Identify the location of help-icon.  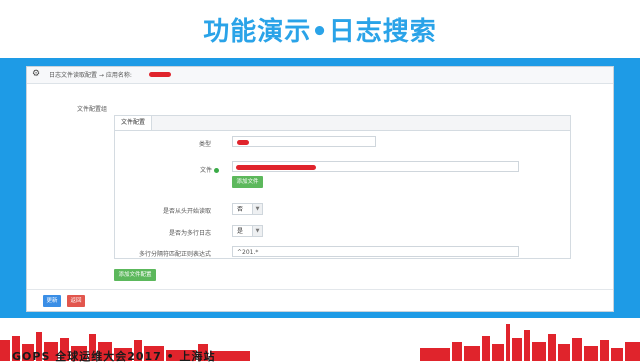
(216, 170).